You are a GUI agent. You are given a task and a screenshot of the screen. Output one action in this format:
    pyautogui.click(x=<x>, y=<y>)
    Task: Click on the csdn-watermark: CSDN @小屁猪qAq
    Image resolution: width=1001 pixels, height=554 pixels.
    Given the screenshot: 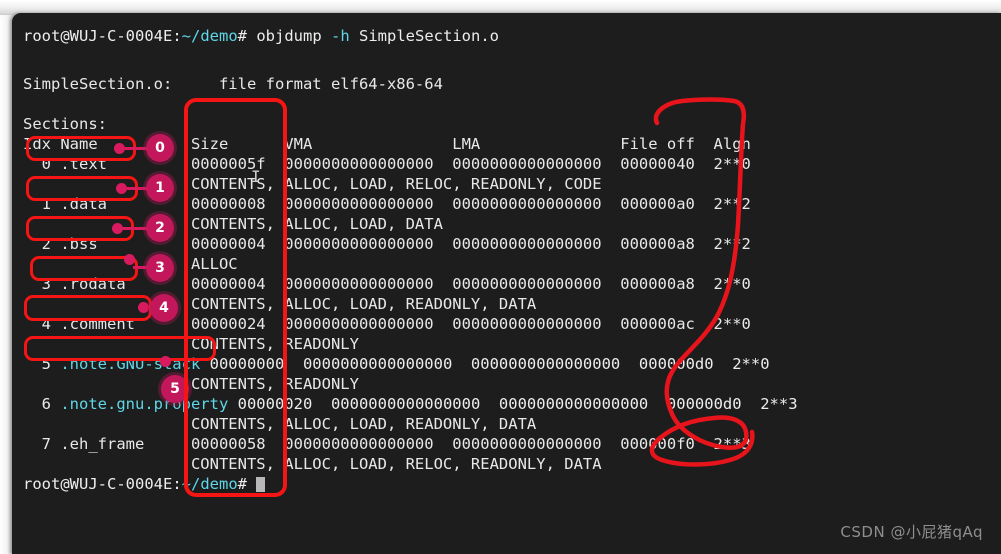 What is the action you would take?
    pyautogui.click(x=911, y=532)
    